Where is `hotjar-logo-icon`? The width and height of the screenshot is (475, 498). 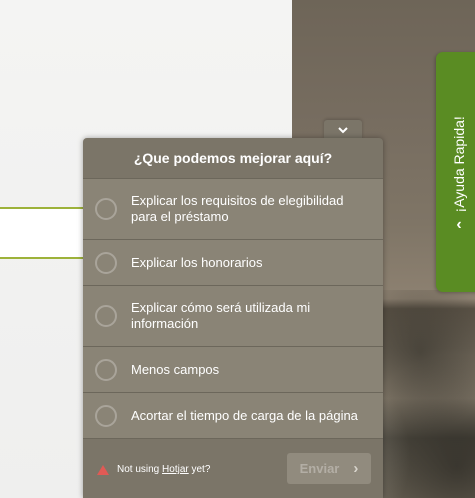 hotjar-logo-icon is located at coordinates (103, 469).